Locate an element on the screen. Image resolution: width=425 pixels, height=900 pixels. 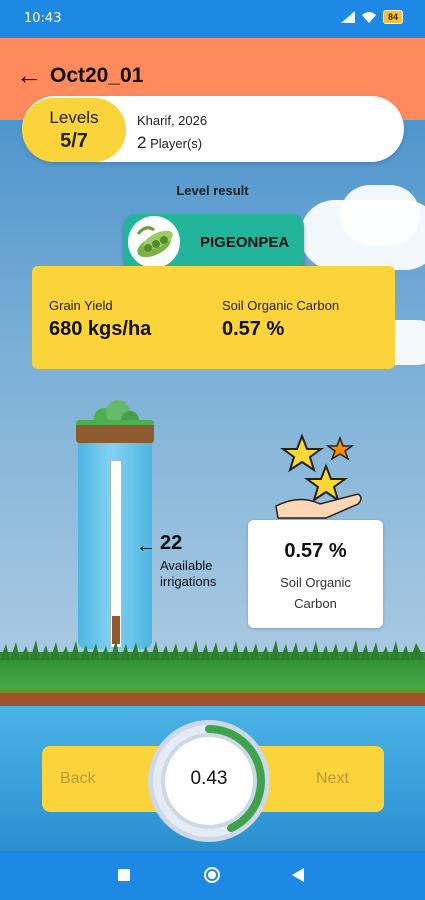
page-title: Oct20_01 is located at coordinates (97, 75).